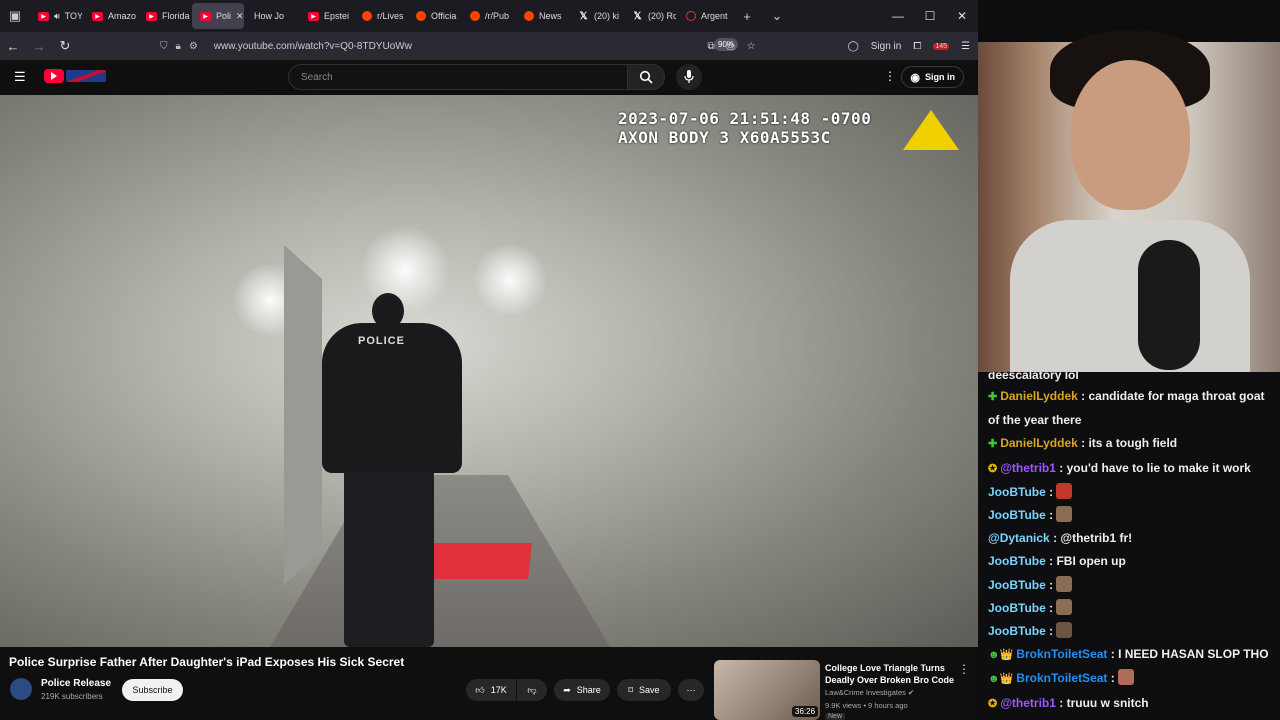  Describe the element at coordinates (646, 77) in the screenshot. I see `search-button` at that location.